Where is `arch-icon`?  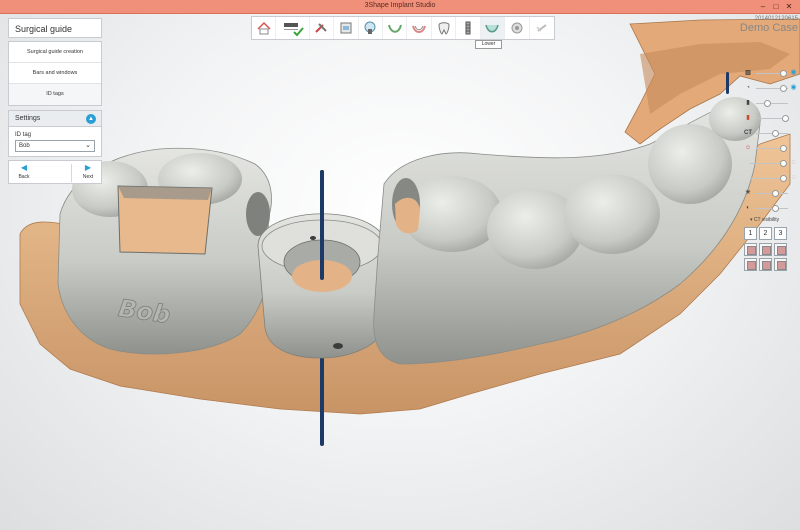
arch-icon is located at coordinates (394, 28).